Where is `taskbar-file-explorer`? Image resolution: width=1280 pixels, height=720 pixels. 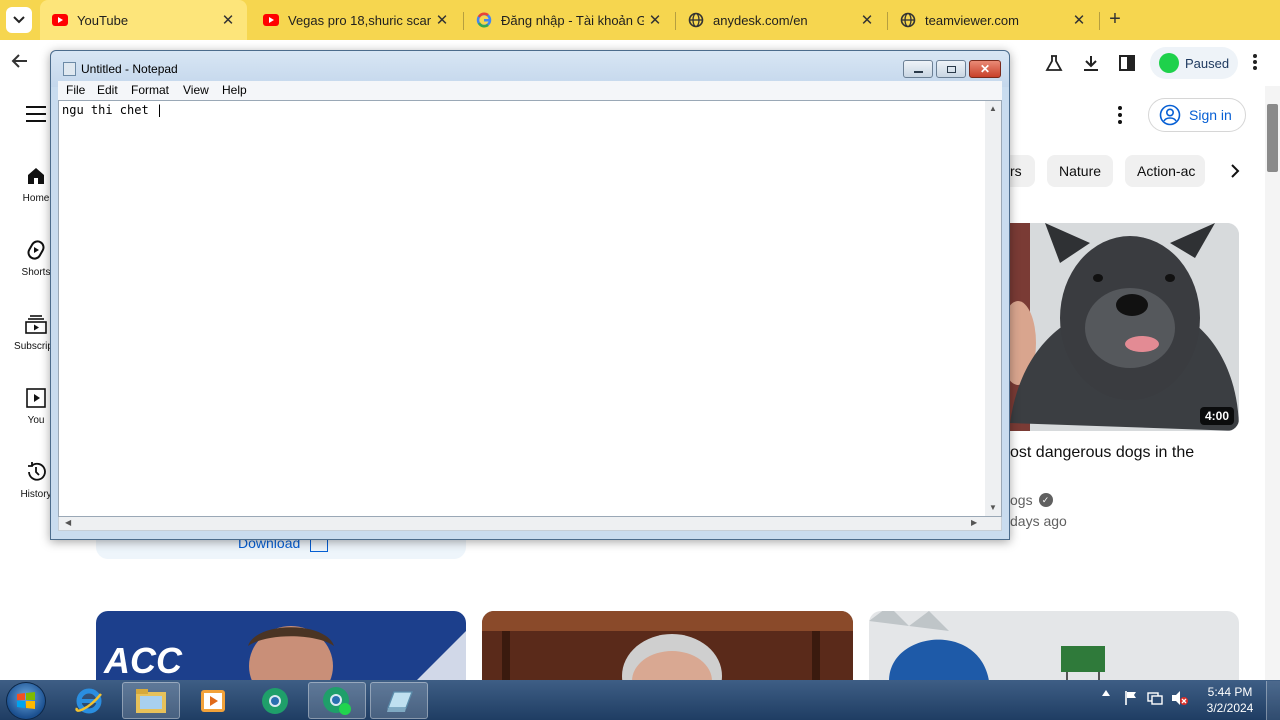 taskbar-file-explorer is located at coordinates (151, 700).